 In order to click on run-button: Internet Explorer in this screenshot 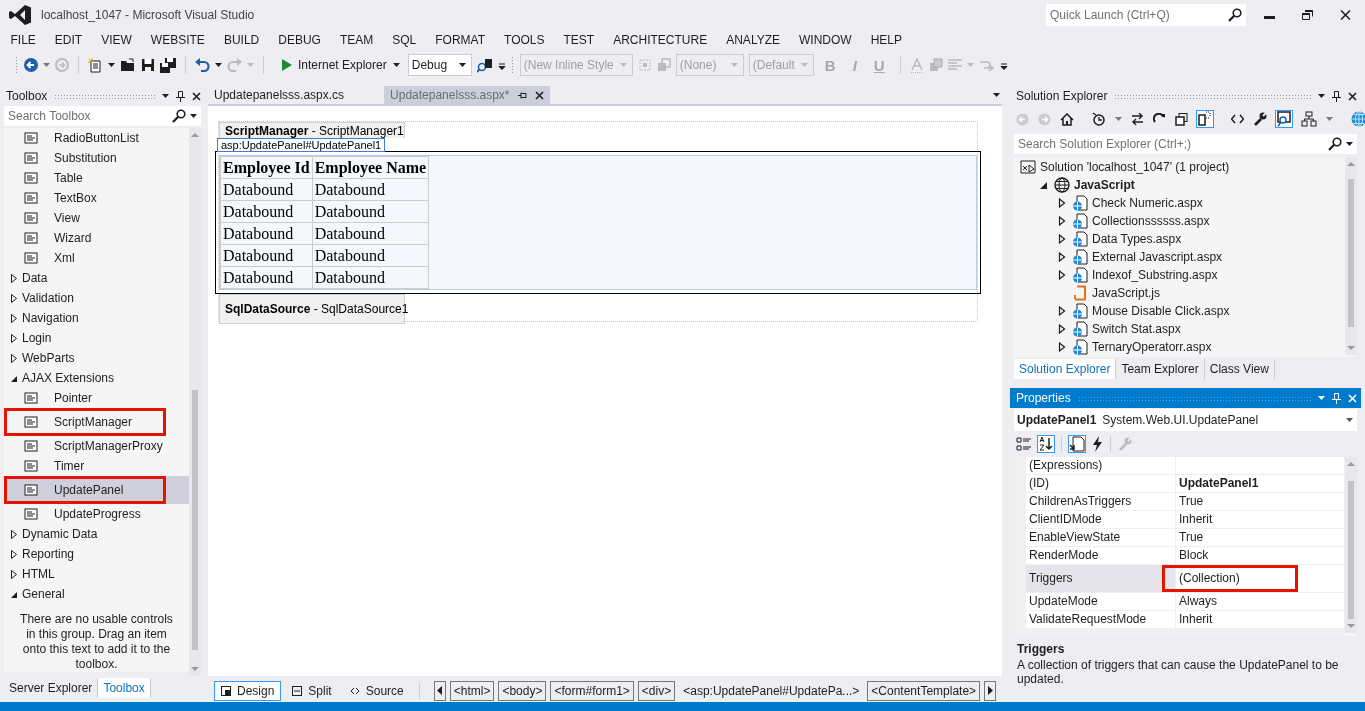, I will do `click(341, 65)`.